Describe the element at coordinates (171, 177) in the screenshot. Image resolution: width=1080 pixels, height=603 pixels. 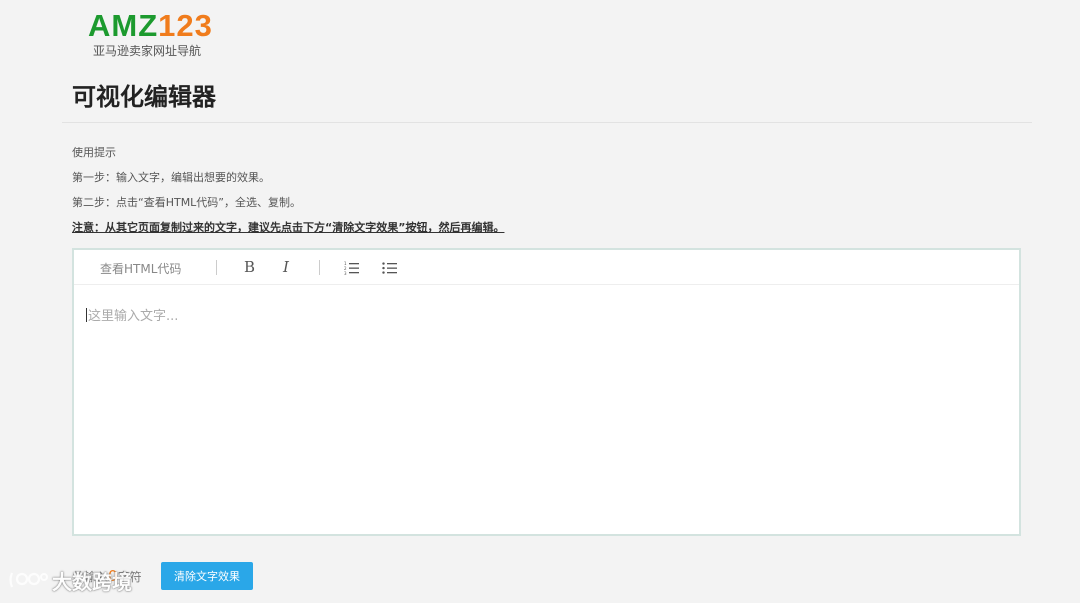
I see `tip-step-1: 第一步：输入文字，编辑出想要的效果。` at that location.